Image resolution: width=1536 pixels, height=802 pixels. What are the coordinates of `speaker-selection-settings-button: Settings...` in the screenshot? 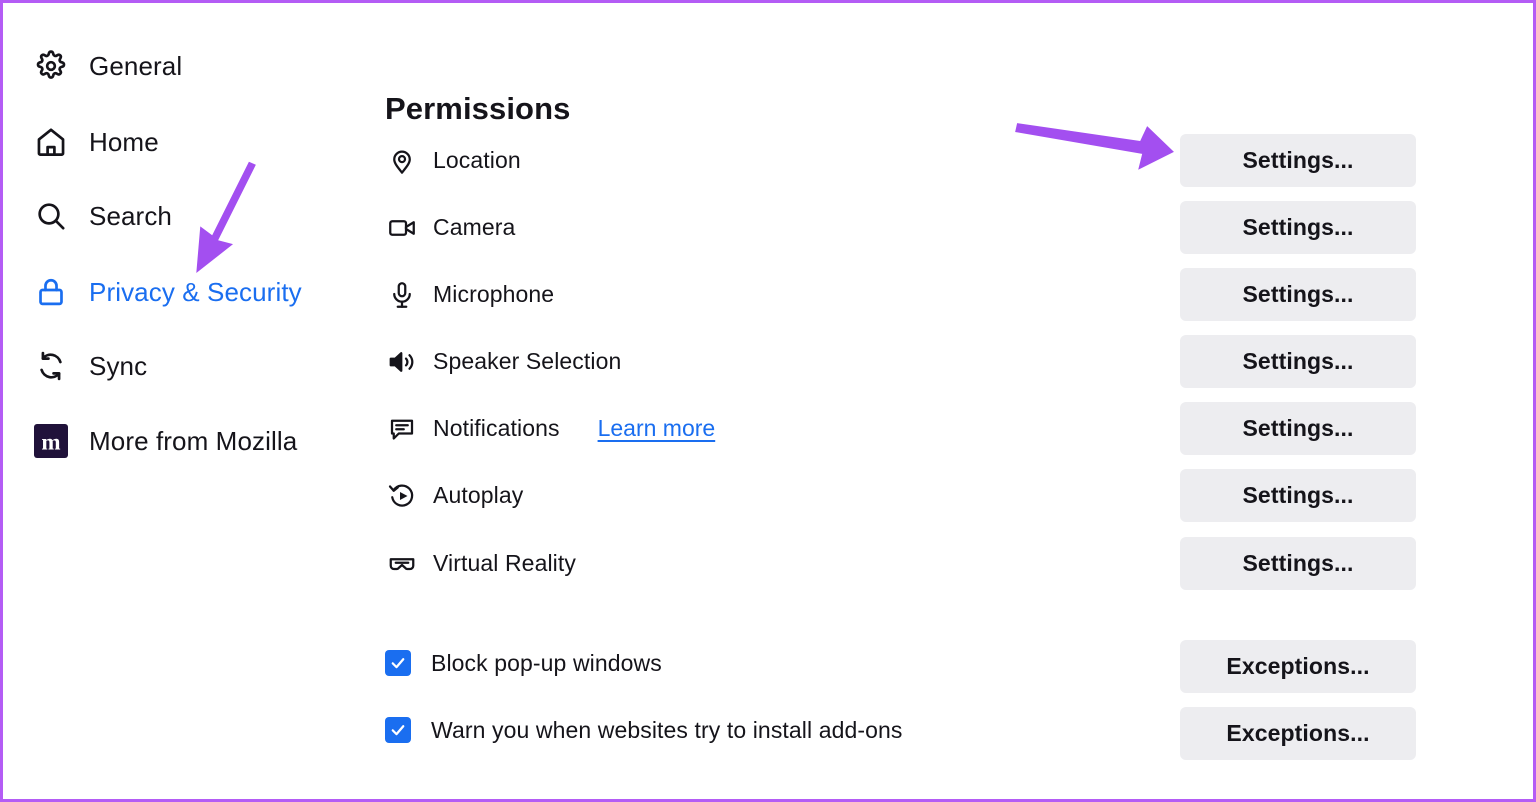 It's located at (1298, 361).